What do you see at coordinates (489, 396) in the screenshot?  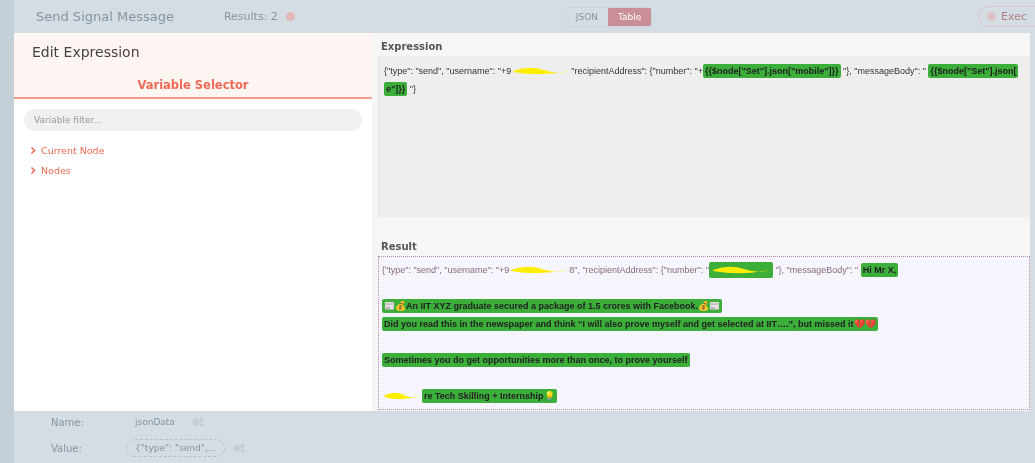 I see `expression-chip: re Tech Skilling + Internship💡` at bounding box center [489, 396].